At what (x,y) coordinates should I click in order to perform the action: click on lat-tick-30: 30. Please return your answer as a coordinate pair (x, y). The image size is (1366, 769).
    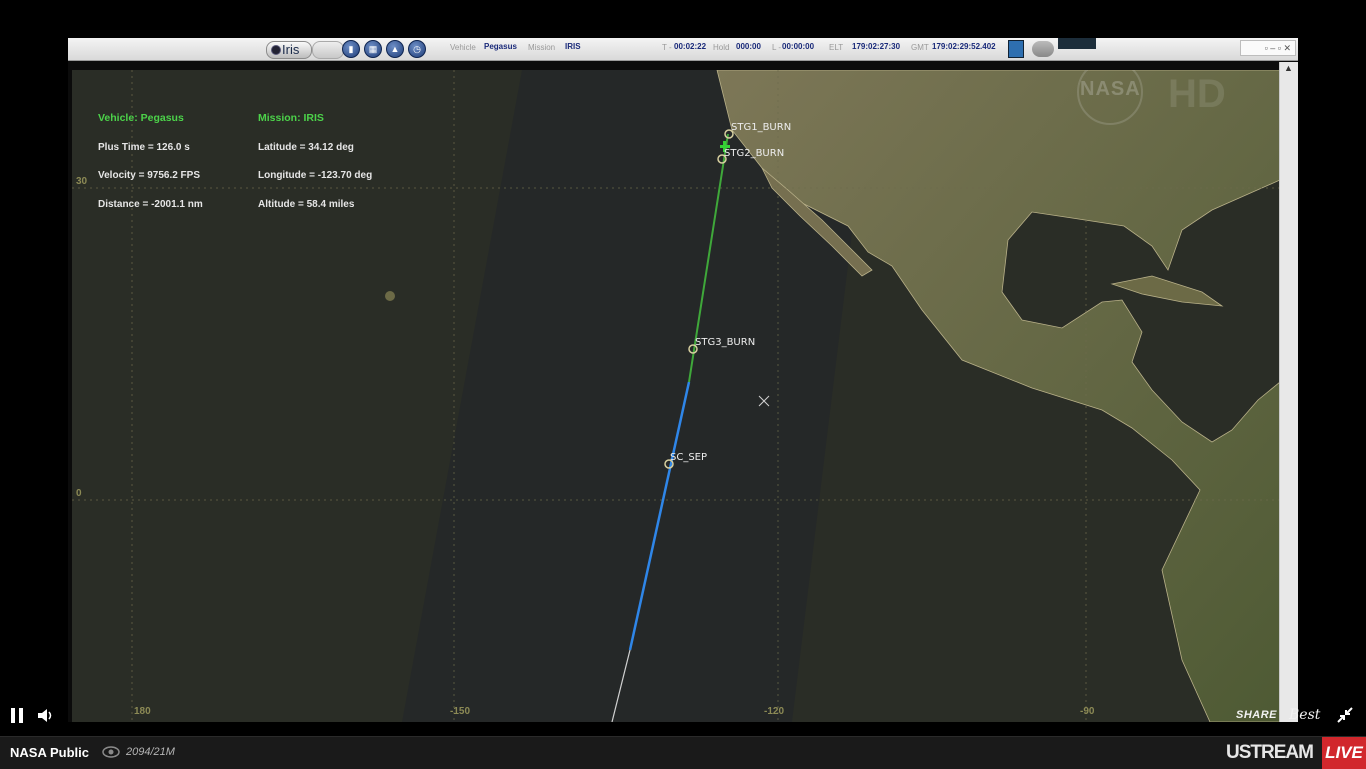
    Looking at the image, I should click on (82, 181).